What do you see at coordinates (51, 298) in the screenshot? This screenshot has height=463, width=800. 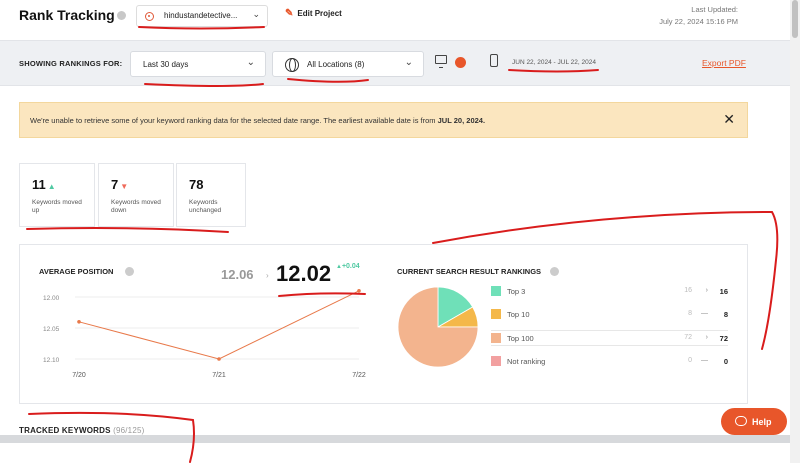 I see `y-tick-label: 12.00` at bounding box center [51, 298].